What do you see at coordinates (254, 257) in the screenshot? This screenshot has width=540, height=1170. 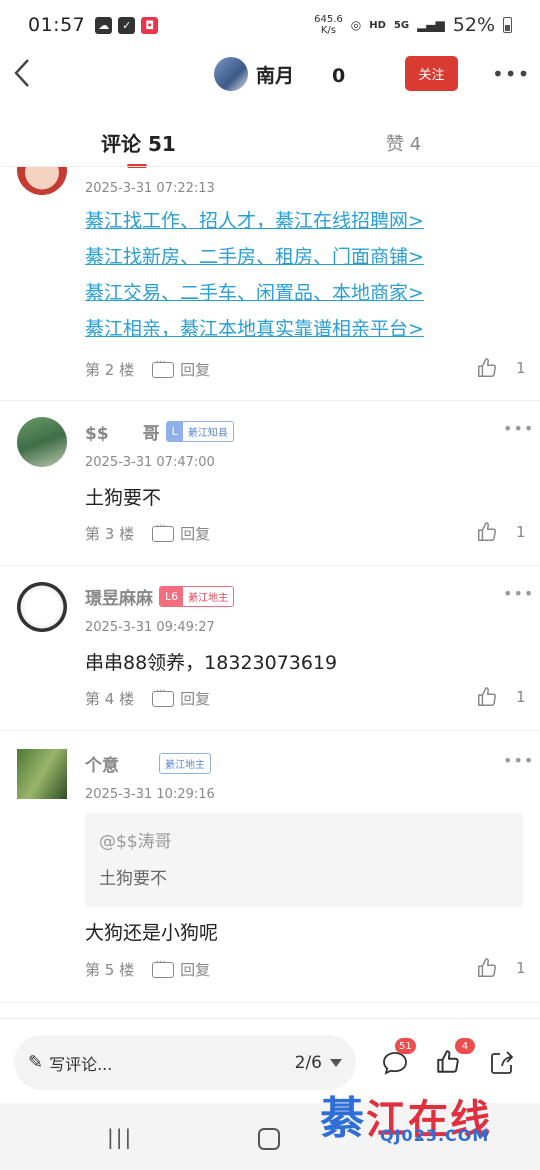 I see `link-housing: 綦江找新房、二手房、租房、门面商铺>` at bounding box center [254, 257].